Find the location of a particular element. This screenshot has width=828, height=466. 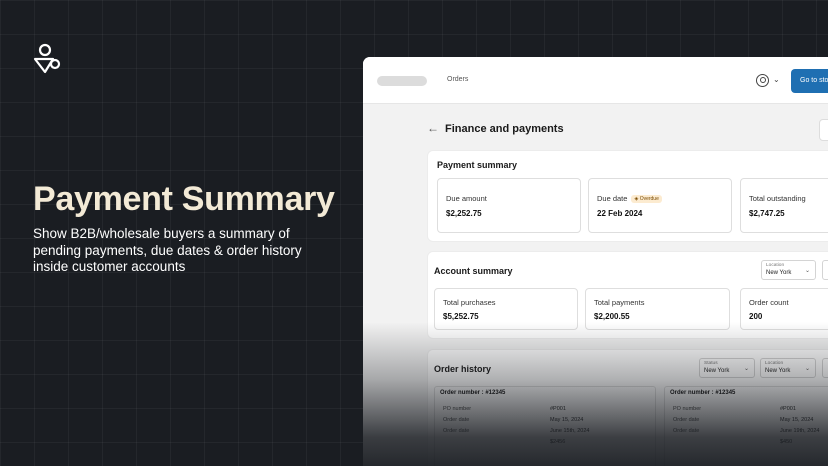

total-outstanding-stat: Total outstanding $2,747.25 is located at coordinates (784, 205).